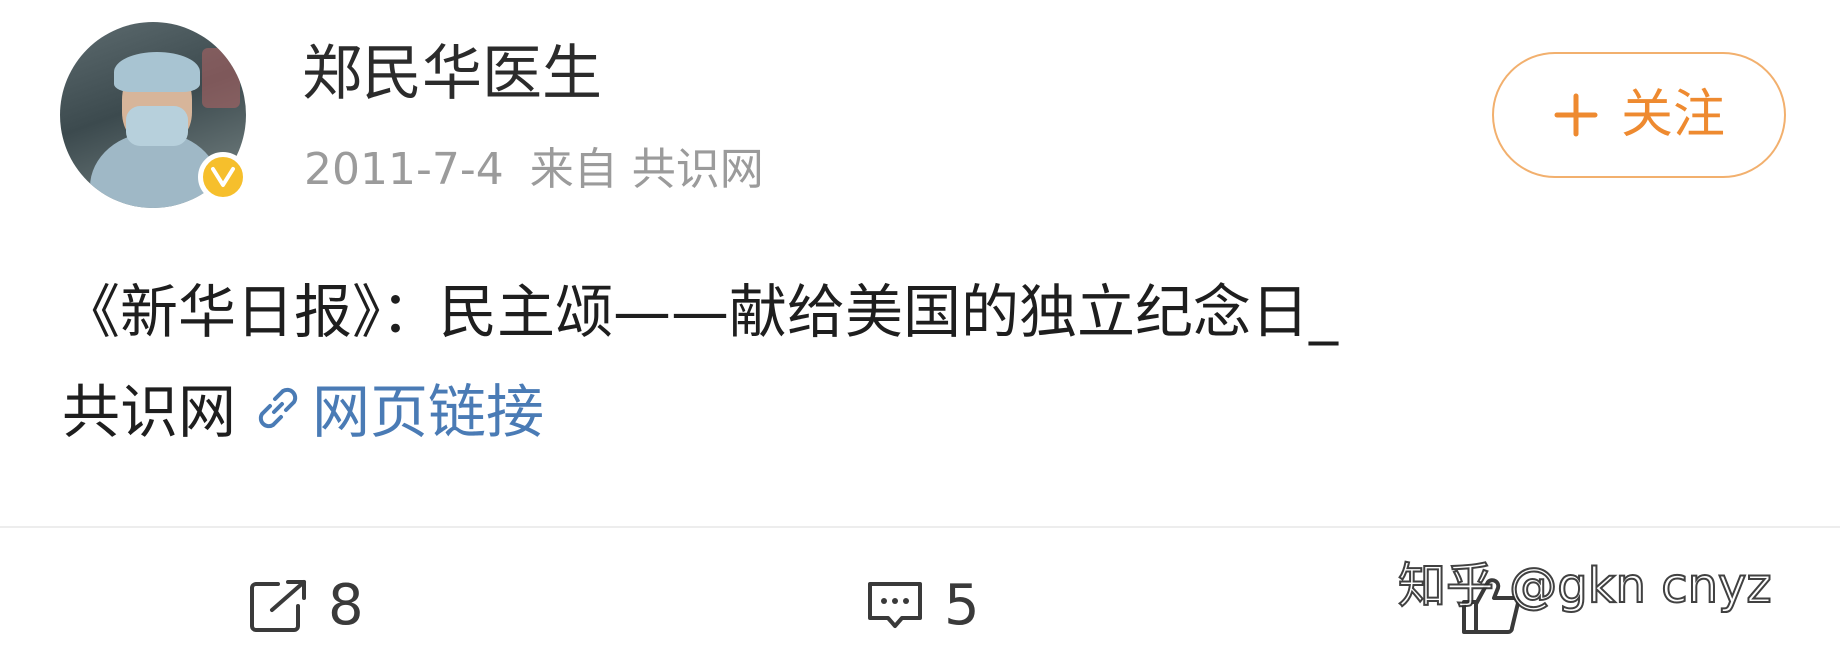  Describe the element at coordinates (404, 169) in the screenshot. I see `post-date: 2011-7-4` at that location.